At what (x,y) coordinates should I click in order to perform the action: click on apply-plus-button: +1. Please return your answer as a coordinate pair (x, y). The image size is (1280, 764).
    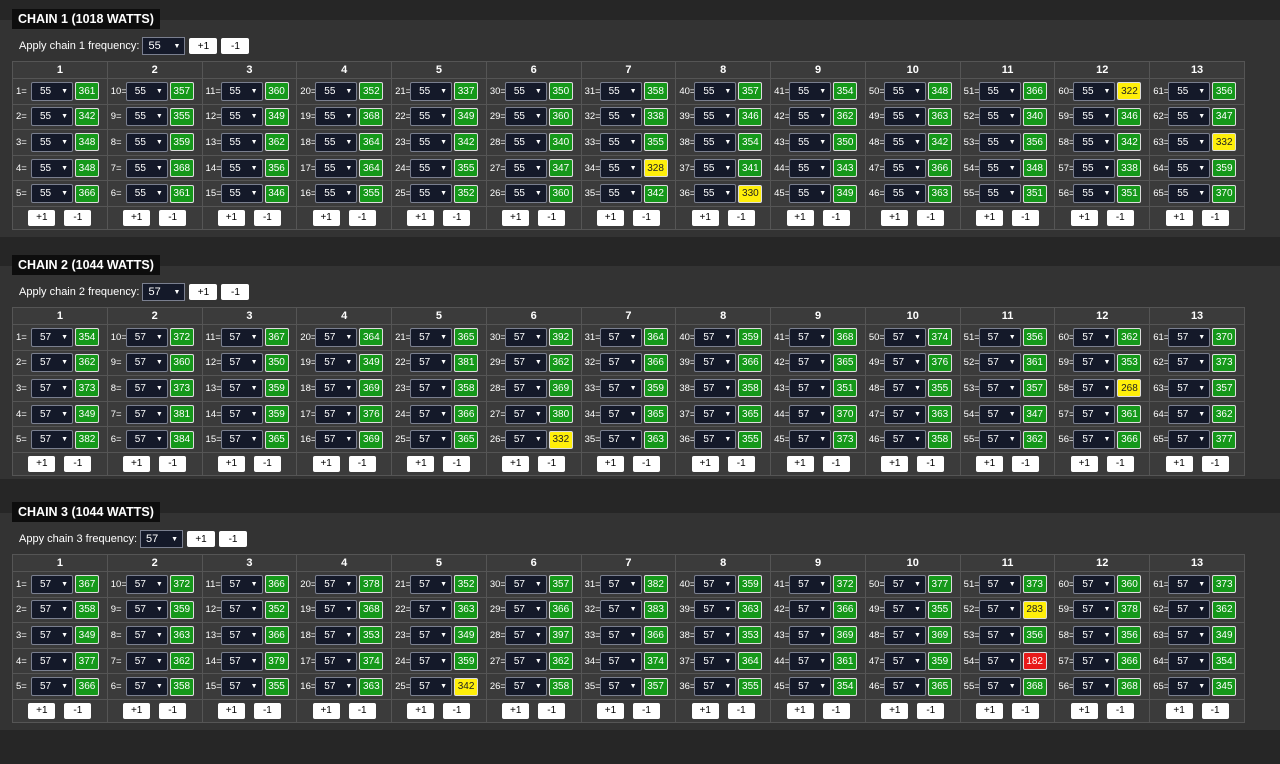
    Looking at the image, I should click on (203, 46).